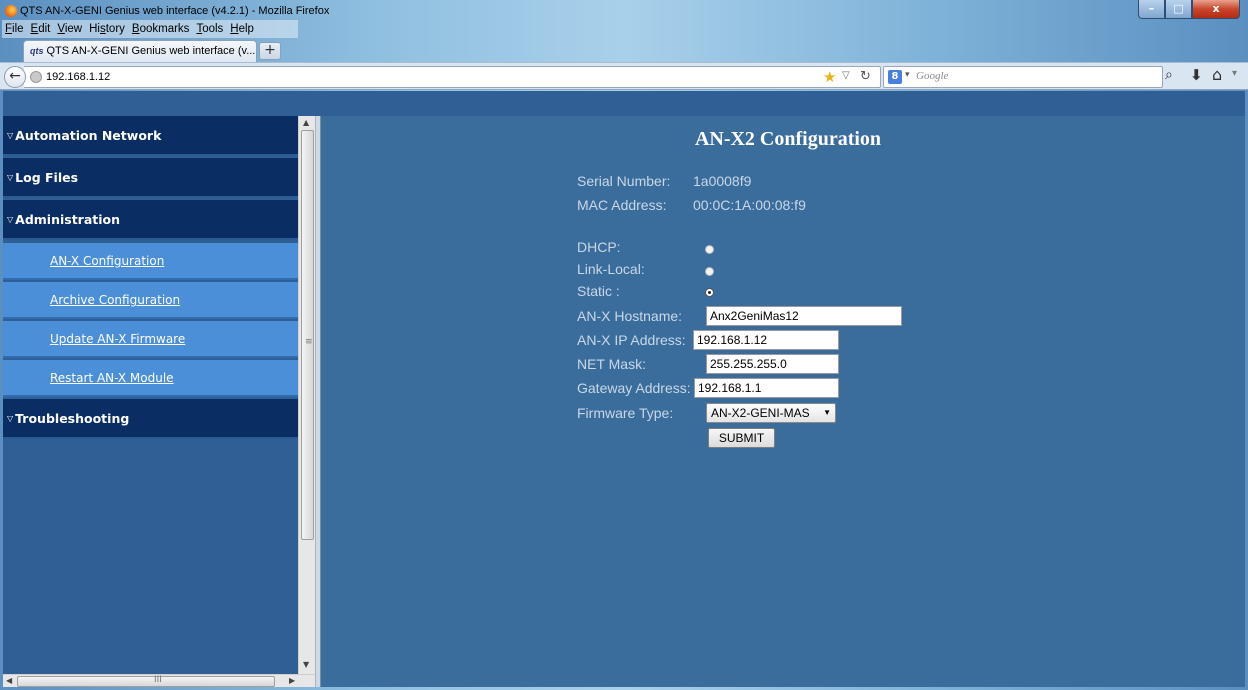 The height and width of the screenshot is (690, 1248). I want to click on back-arrow-icon: ←, so click(15, 76).